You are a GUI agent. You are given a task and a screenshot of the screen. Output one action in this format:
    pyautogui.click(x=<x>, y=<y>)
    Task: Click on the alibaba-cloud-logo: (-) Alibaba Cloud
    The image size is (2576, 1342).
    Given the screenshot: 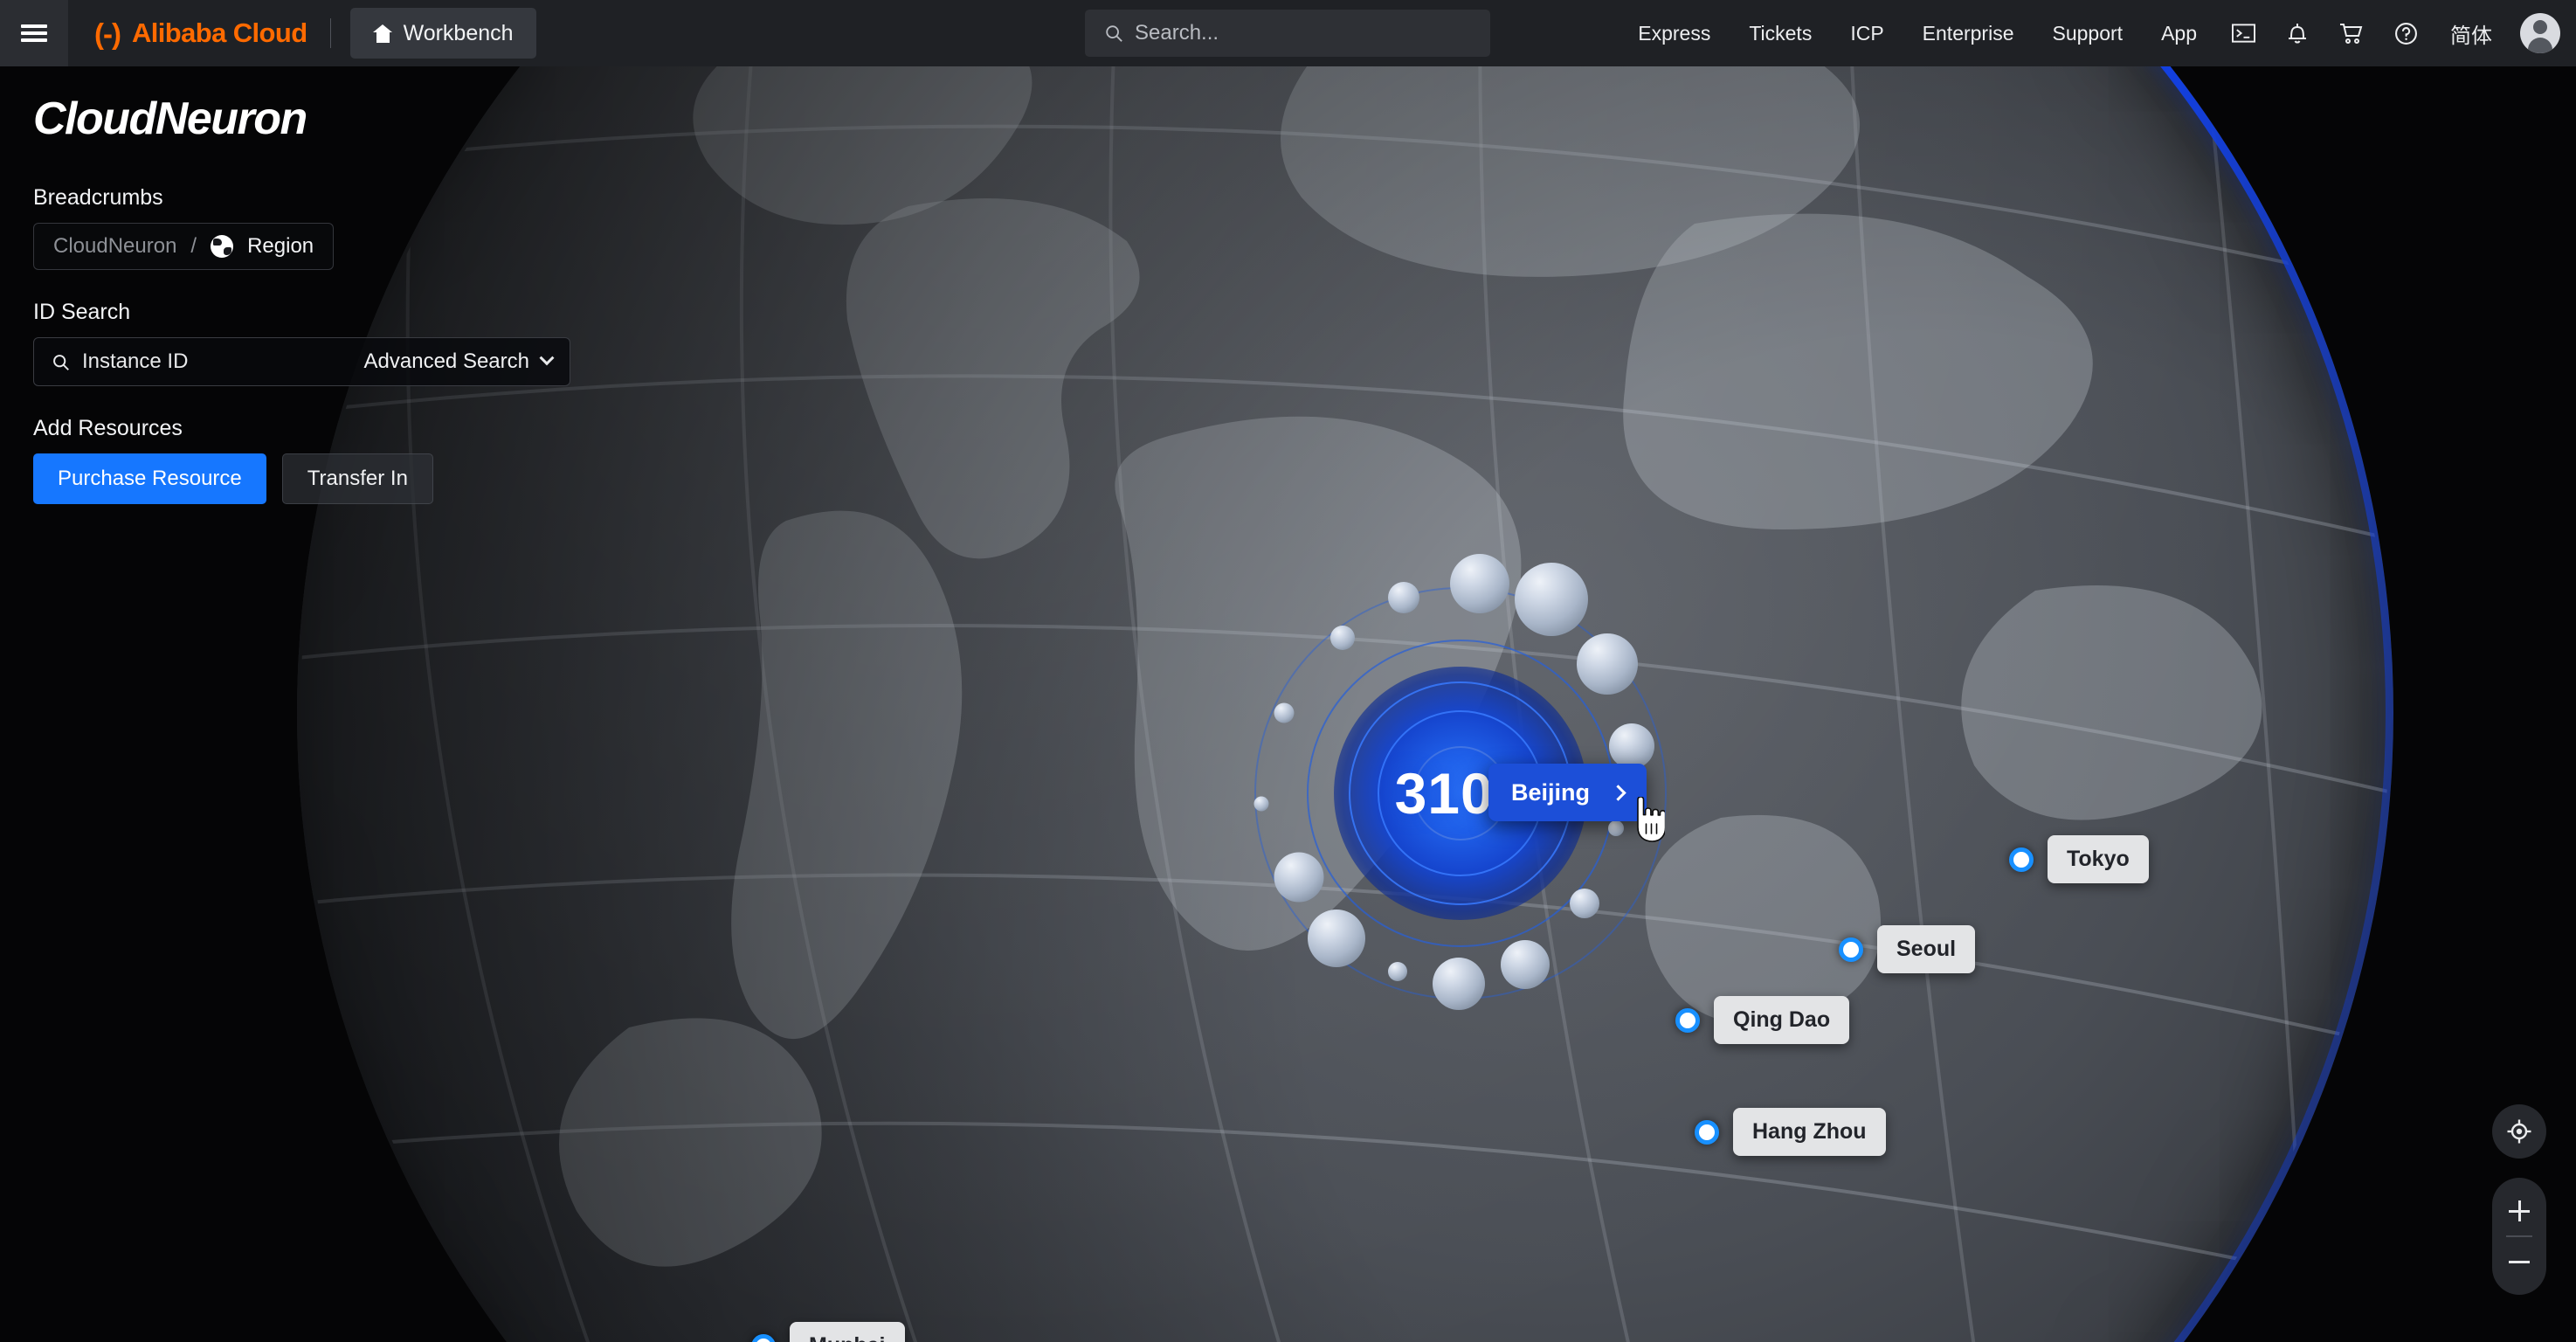 What is the action you would take?
    pyautogui.click(x=200, y=33)
    